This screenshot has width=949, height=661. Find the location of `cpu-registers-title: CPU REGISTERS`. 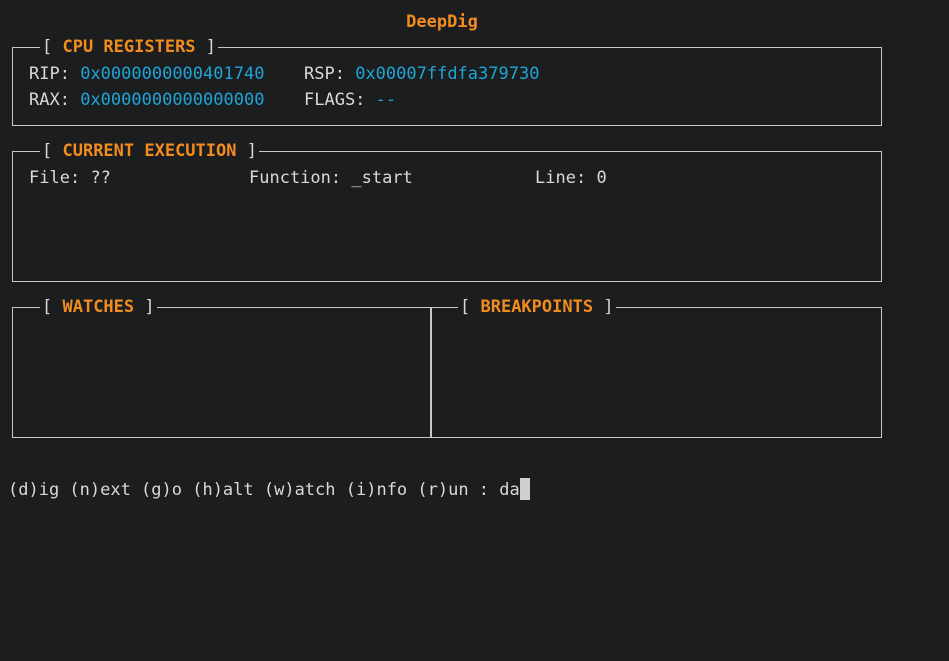

cpu-registers-title: CPU REGISTERS is located at coordinates (129, 47).